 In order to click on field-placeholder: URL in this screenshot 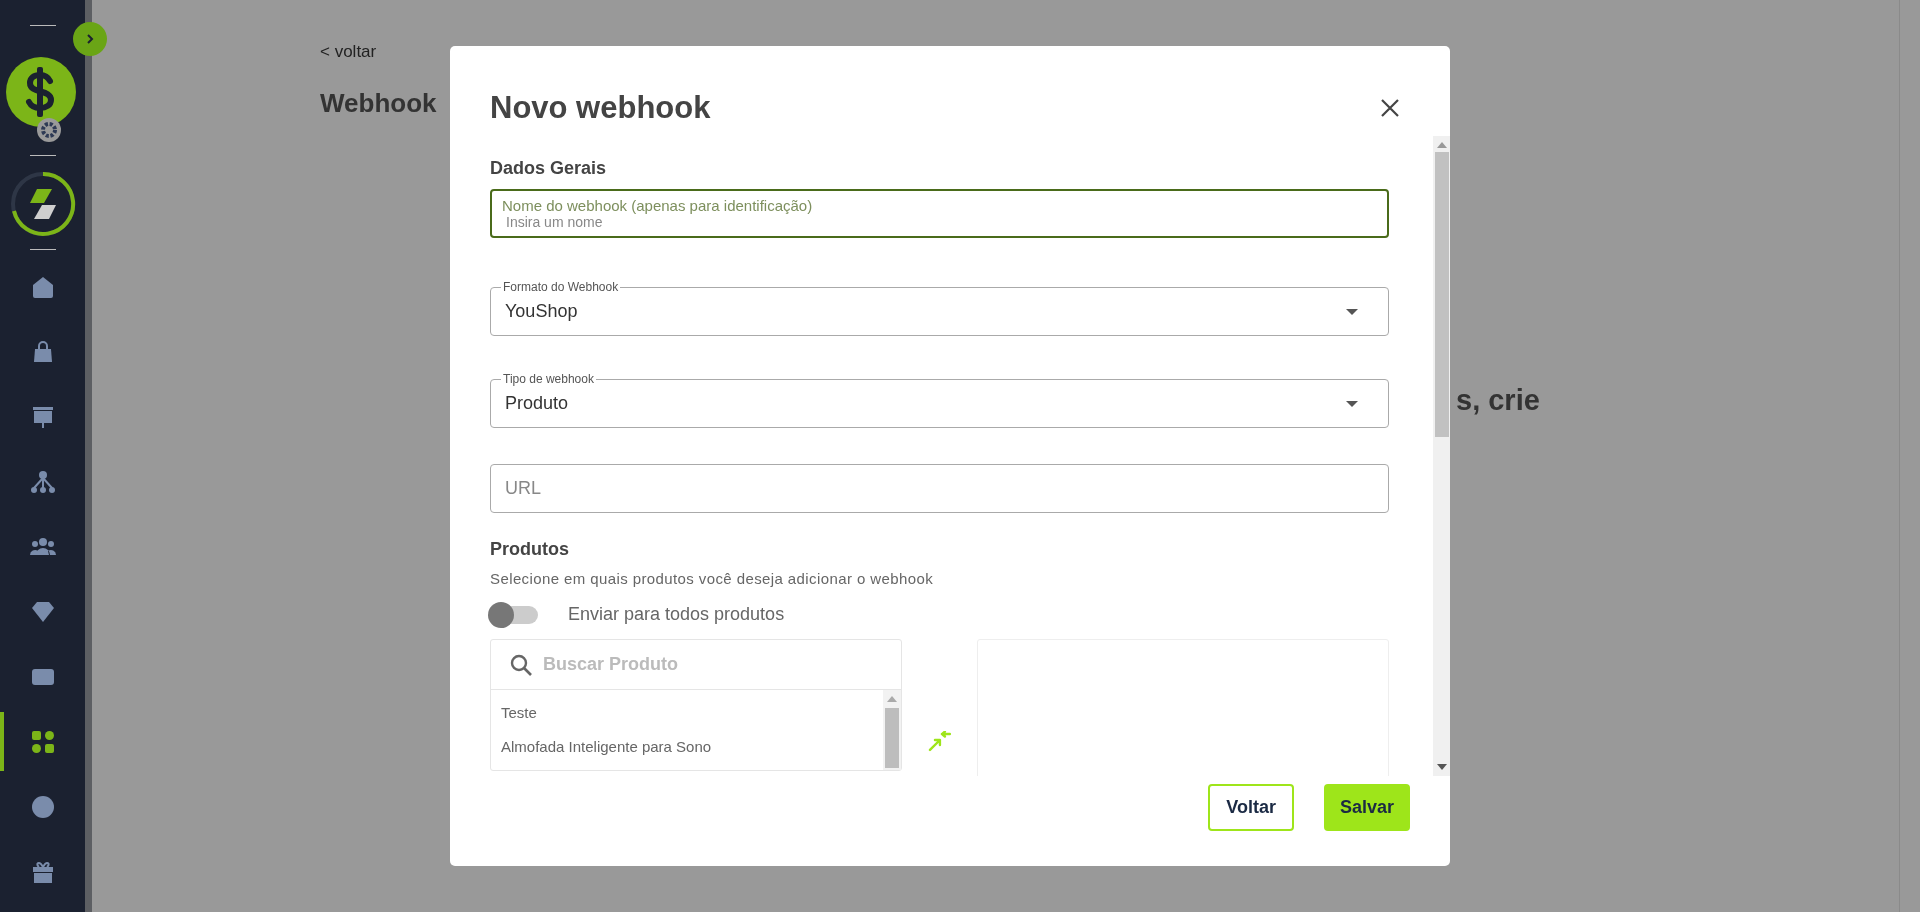, I will do `click(523, 488)`.